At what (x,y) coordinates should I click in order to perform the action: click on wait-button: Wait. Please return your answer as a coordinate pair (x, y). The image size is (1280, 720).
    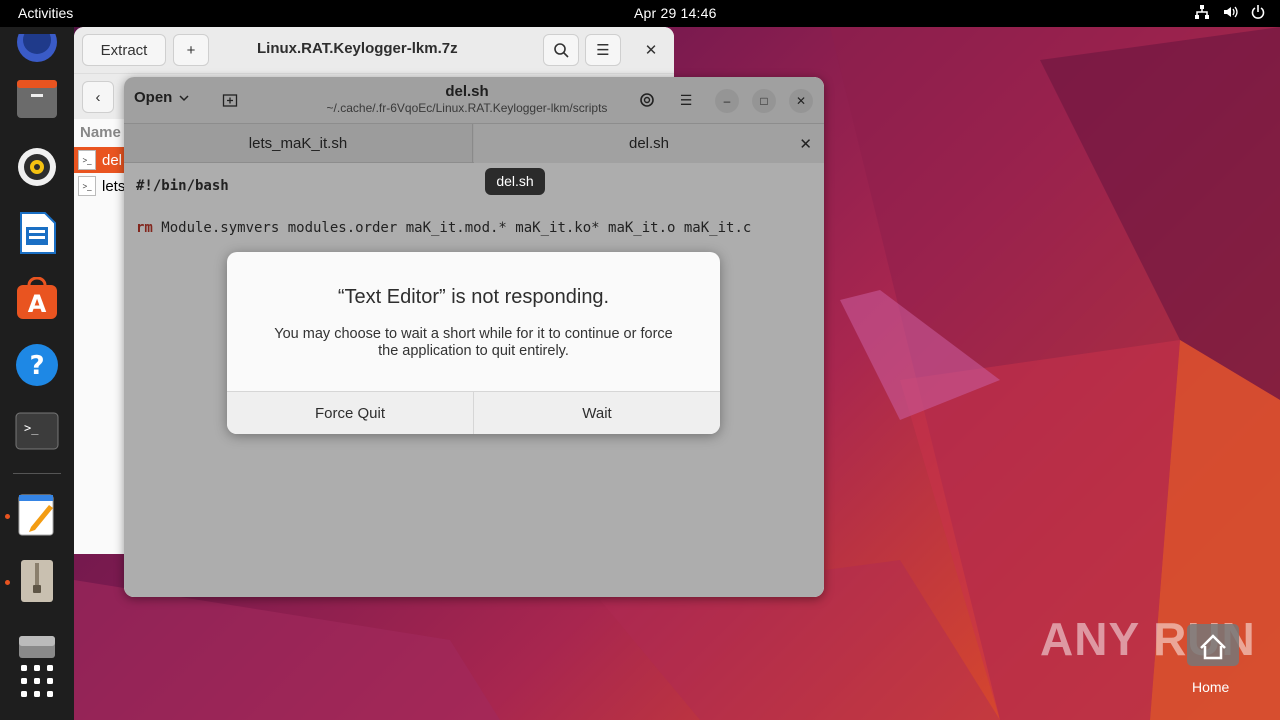
    Looking at the image, I should click on (596, 413).